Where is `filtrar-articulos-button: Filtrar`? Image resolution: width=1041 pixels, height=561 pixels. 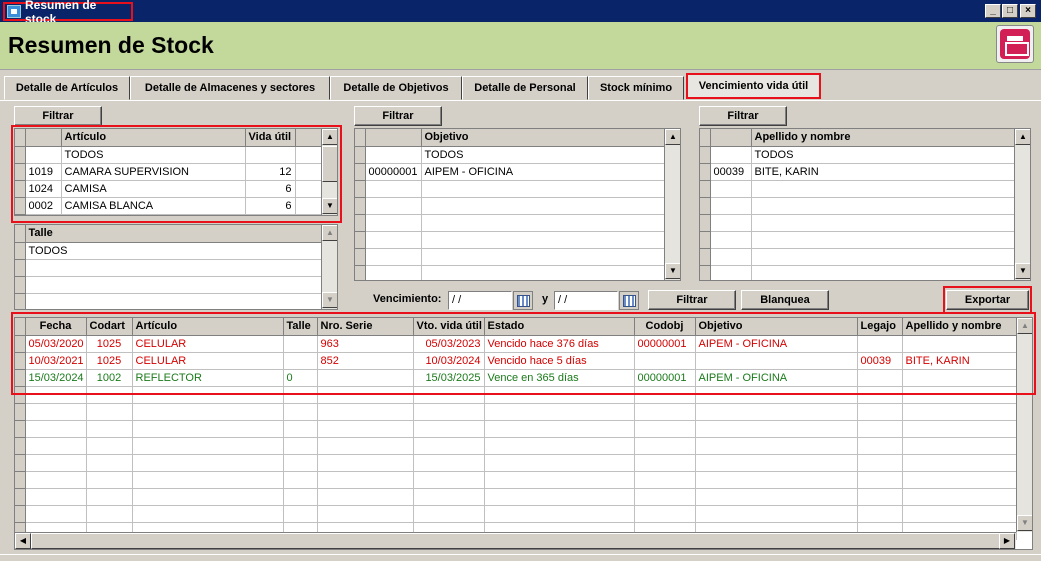
filtrar-articulos-button: Filtrar is located at coordinates (58, 116).